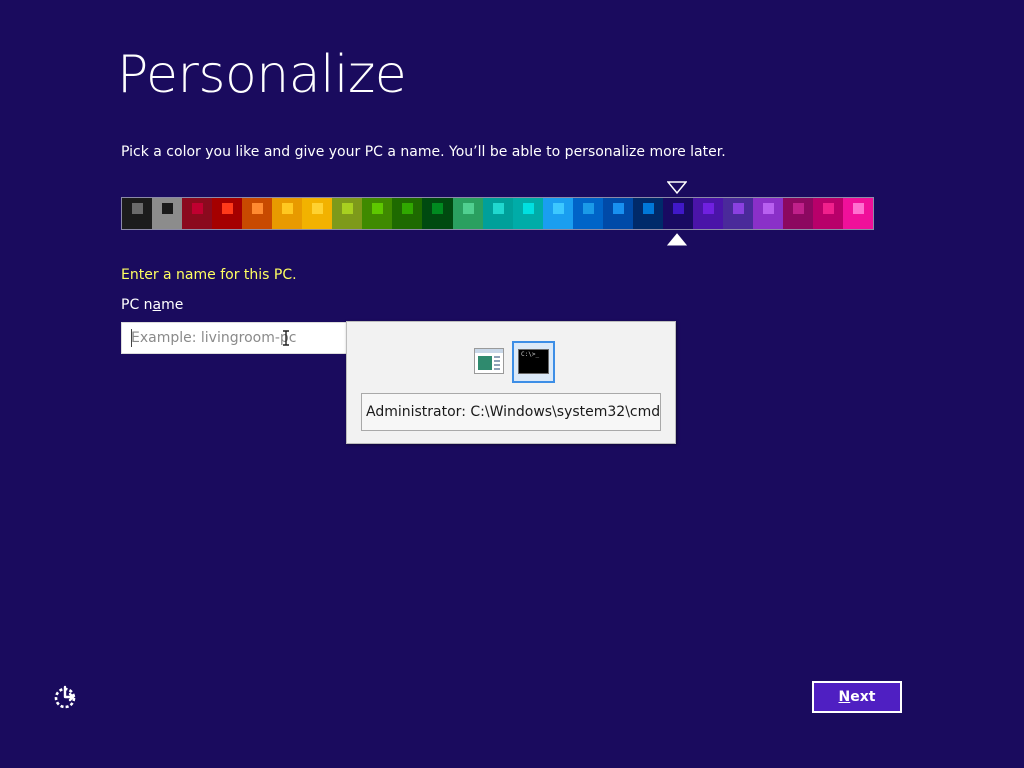 This screenshot has width=1024, height=768. I want to click on pc-name-input, so click(241, 338).